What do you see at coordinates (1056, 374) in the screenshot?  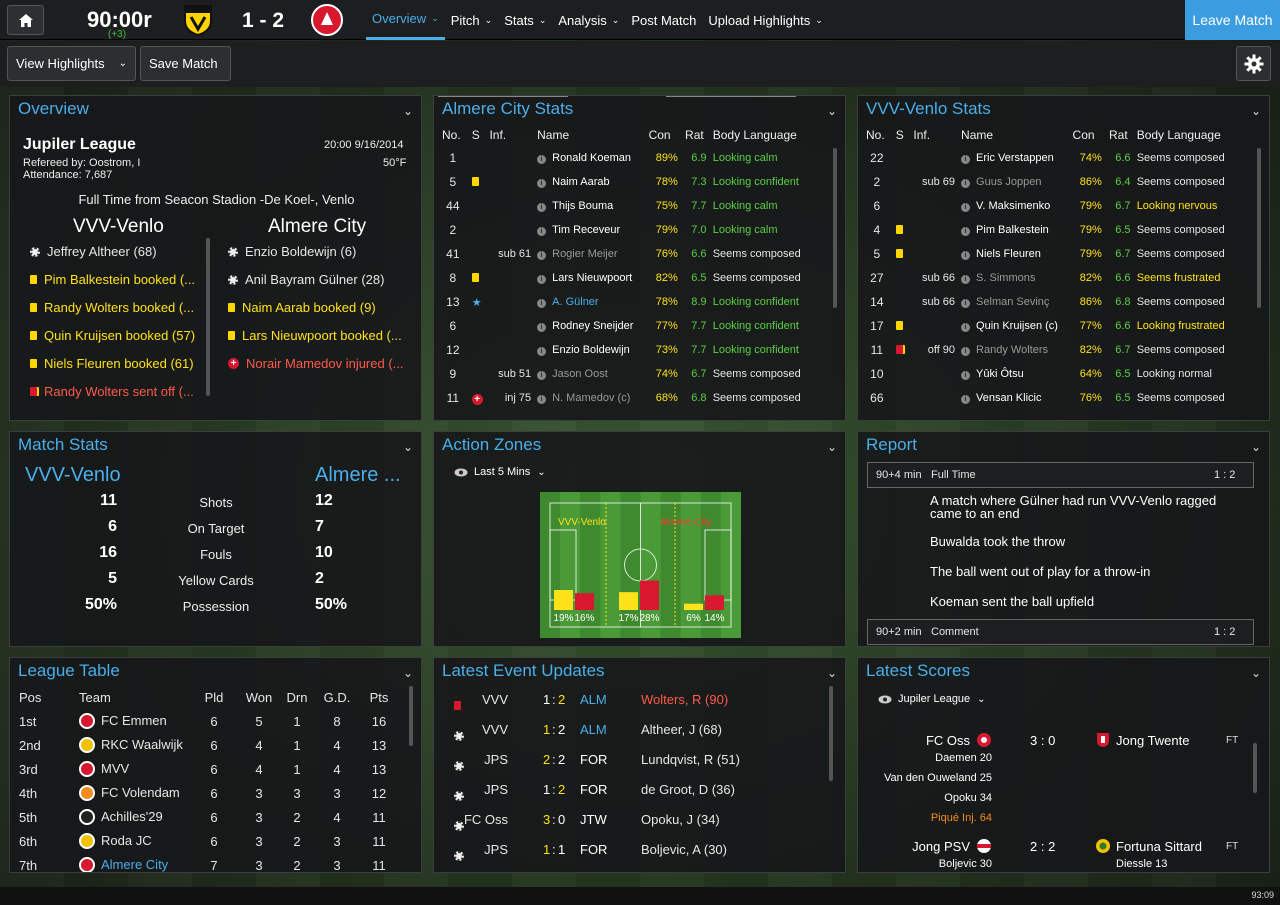 I see `player-row: 10 i Yûki Ôtsu 64% 6.5 Looking normal` at bounding box center [1056, 374].